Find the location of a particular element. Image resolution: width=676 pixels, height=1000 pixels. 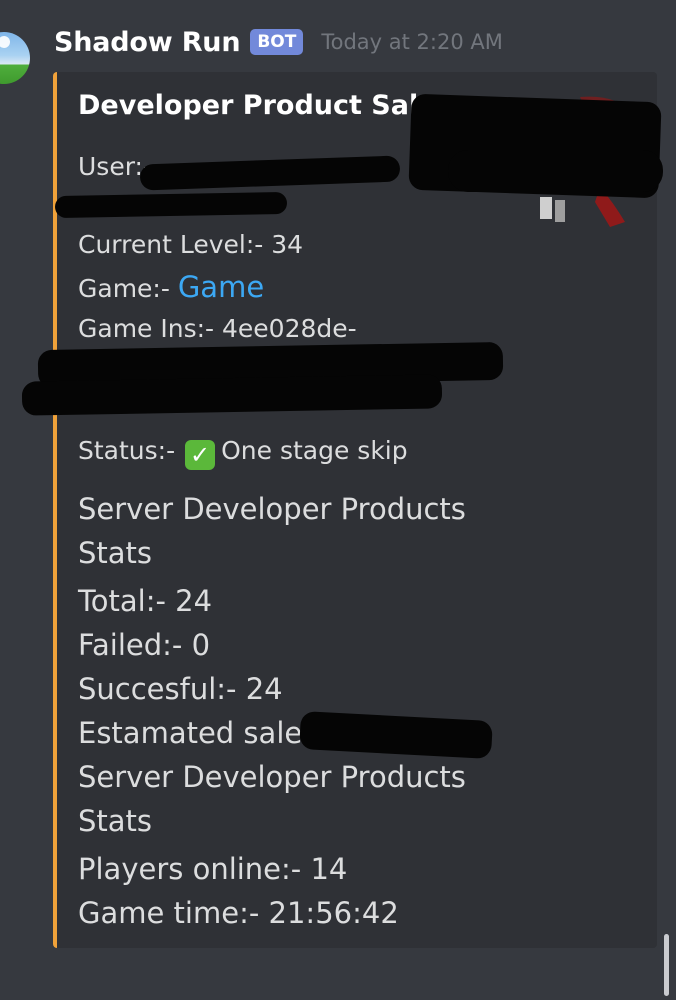

redaction-thumbnail-lower is located at coordinates (555, 171).